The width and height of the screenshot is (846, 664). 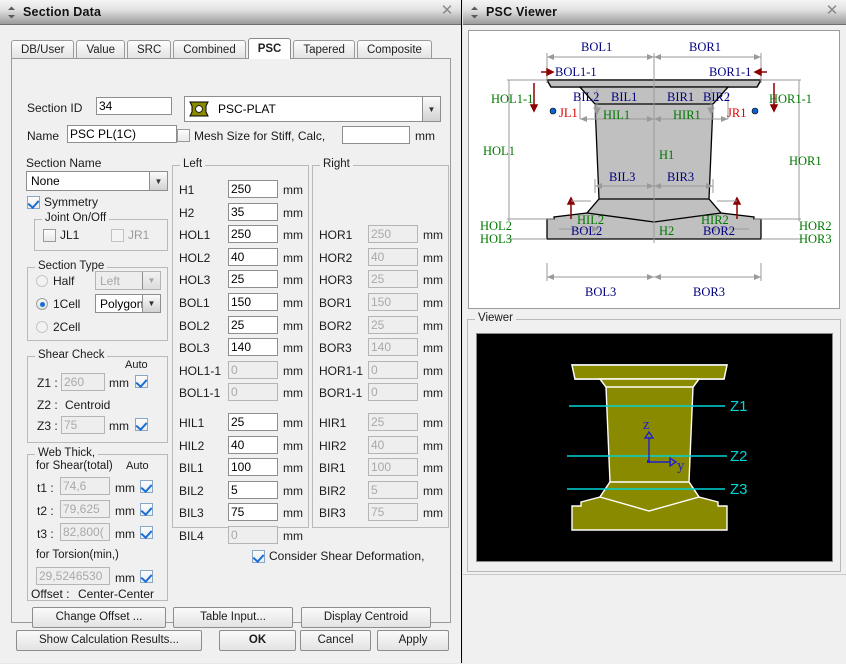 What do you see at coordinates (141, 424) in the screenshot?
I see `z3-auto-checkbox` at bounding box center [141, 424].